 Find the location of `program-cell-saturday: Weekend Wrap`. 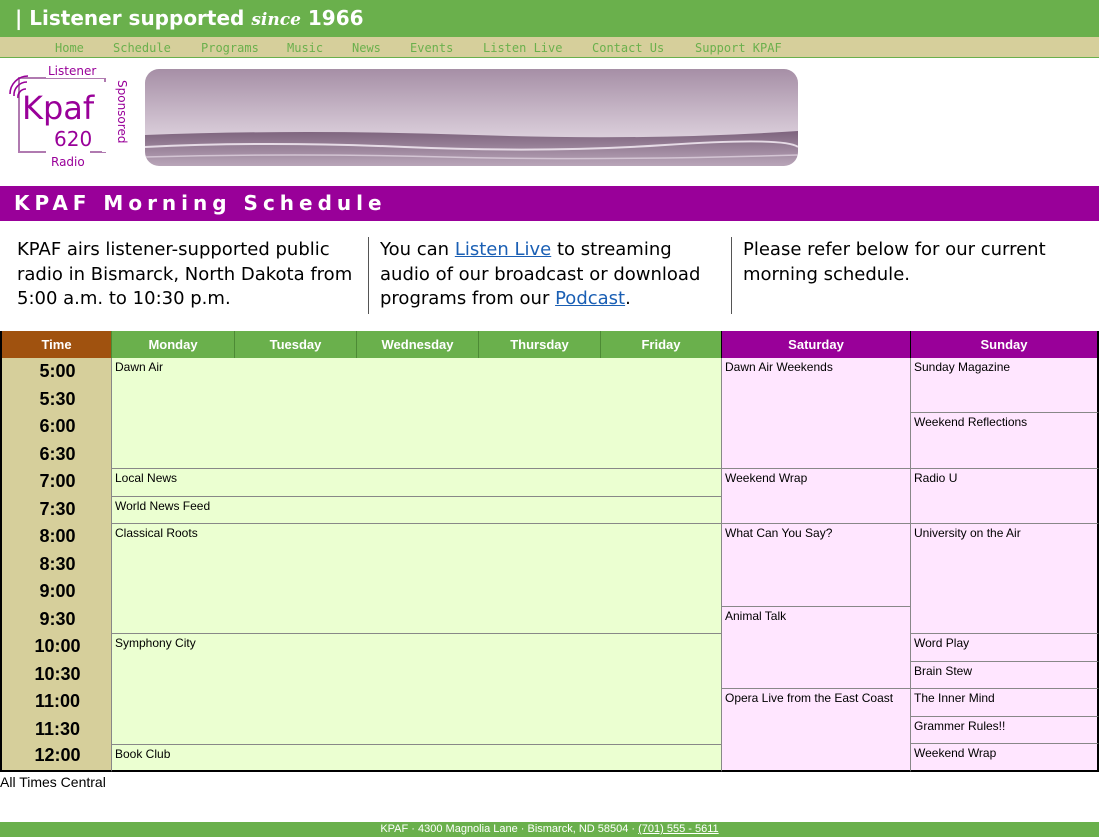

program-cell-saturday: Weekend Wrap is located at coordinates (815, 496).